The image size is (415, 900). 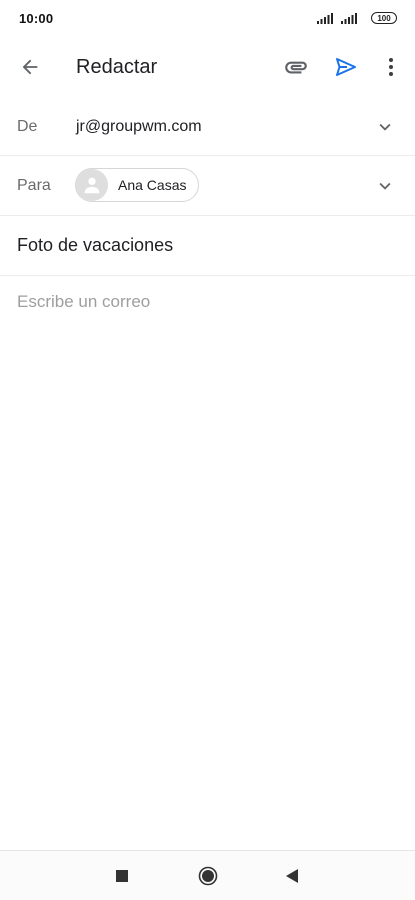 I want to click on system-nav-bar, so click(x=207, y=875).